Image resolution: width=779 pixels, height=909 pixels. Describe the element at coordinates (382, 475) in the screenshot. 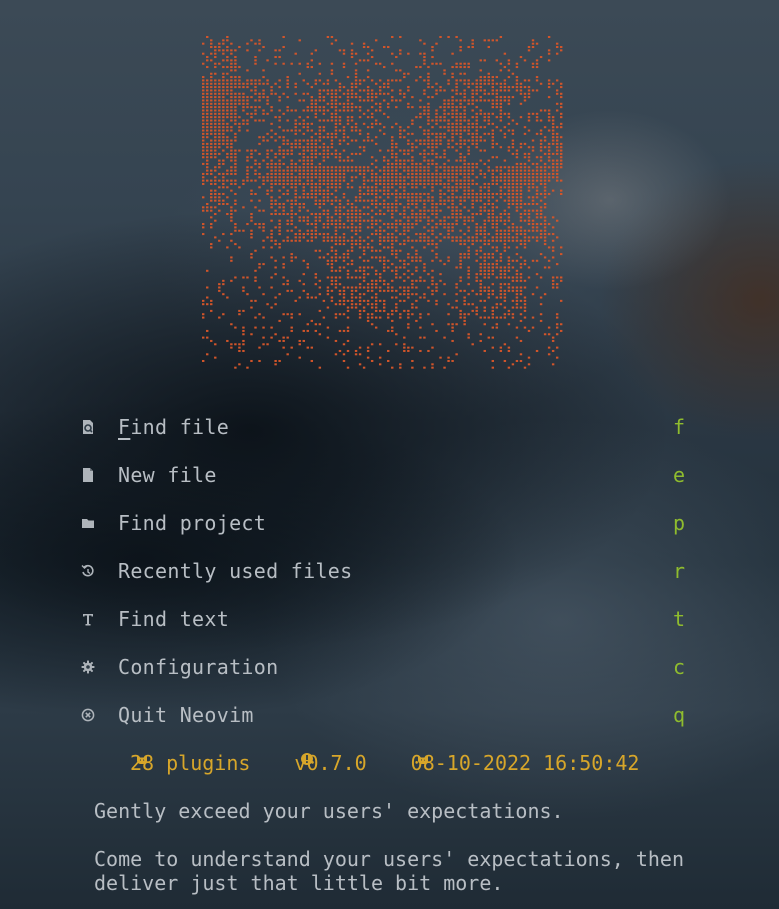

I see `menu-item-new-file: New file e` at that location.